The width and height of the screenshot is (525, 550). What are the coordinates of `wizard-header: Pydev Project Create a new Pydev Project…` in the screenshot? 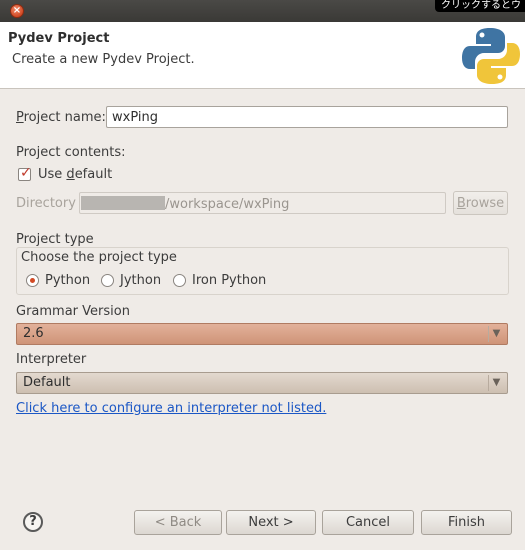 It's located at (262, 55).